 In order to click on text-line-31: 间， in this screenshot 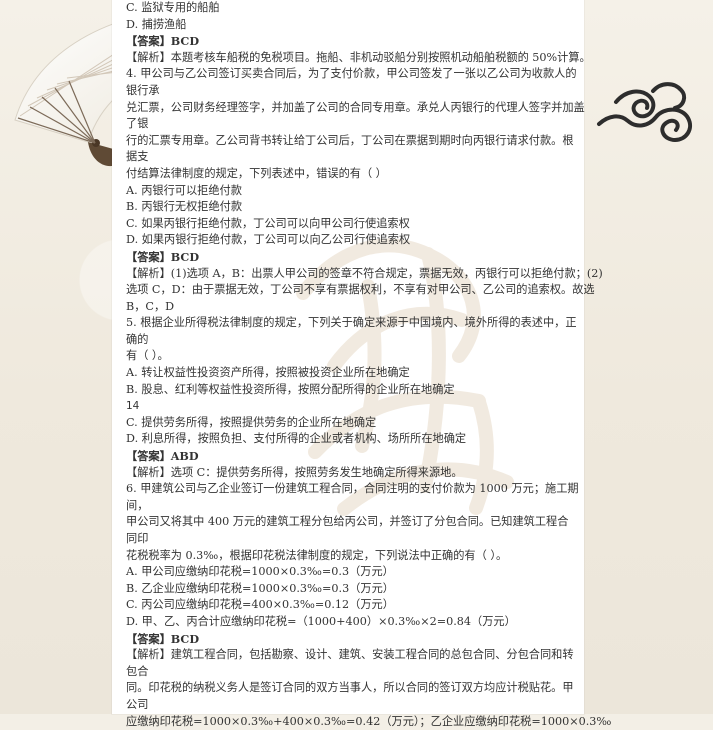, I will do `click(137, 505)`.